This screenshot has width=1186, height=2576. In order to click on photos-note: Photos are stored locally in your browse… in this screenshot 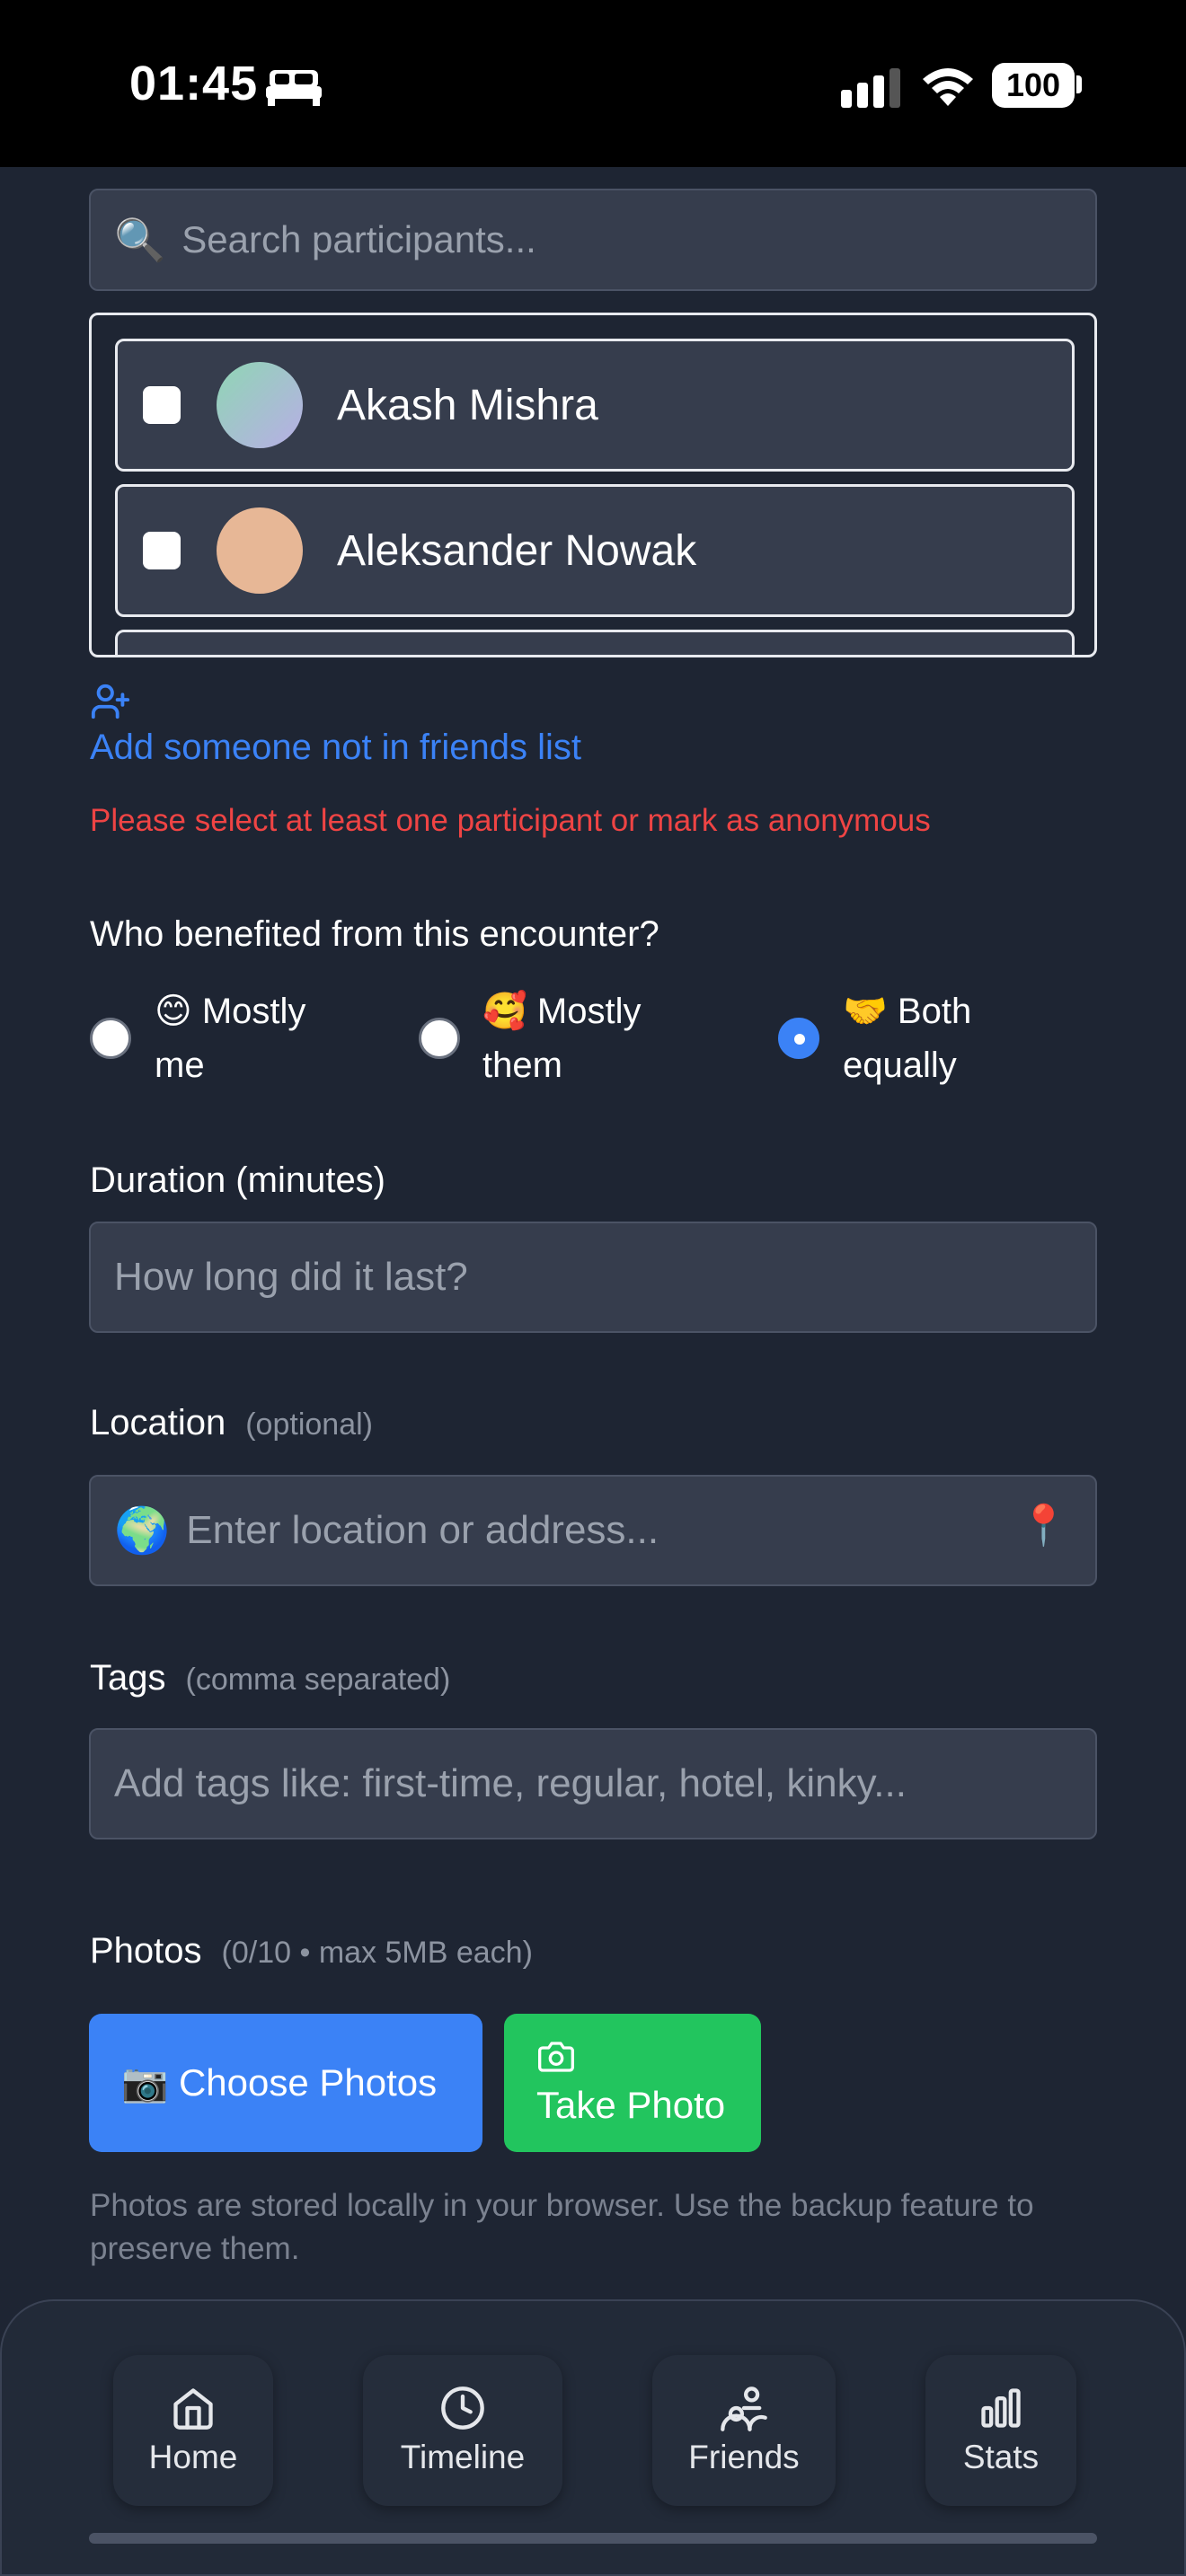, I will do `click(562, 2227)`.